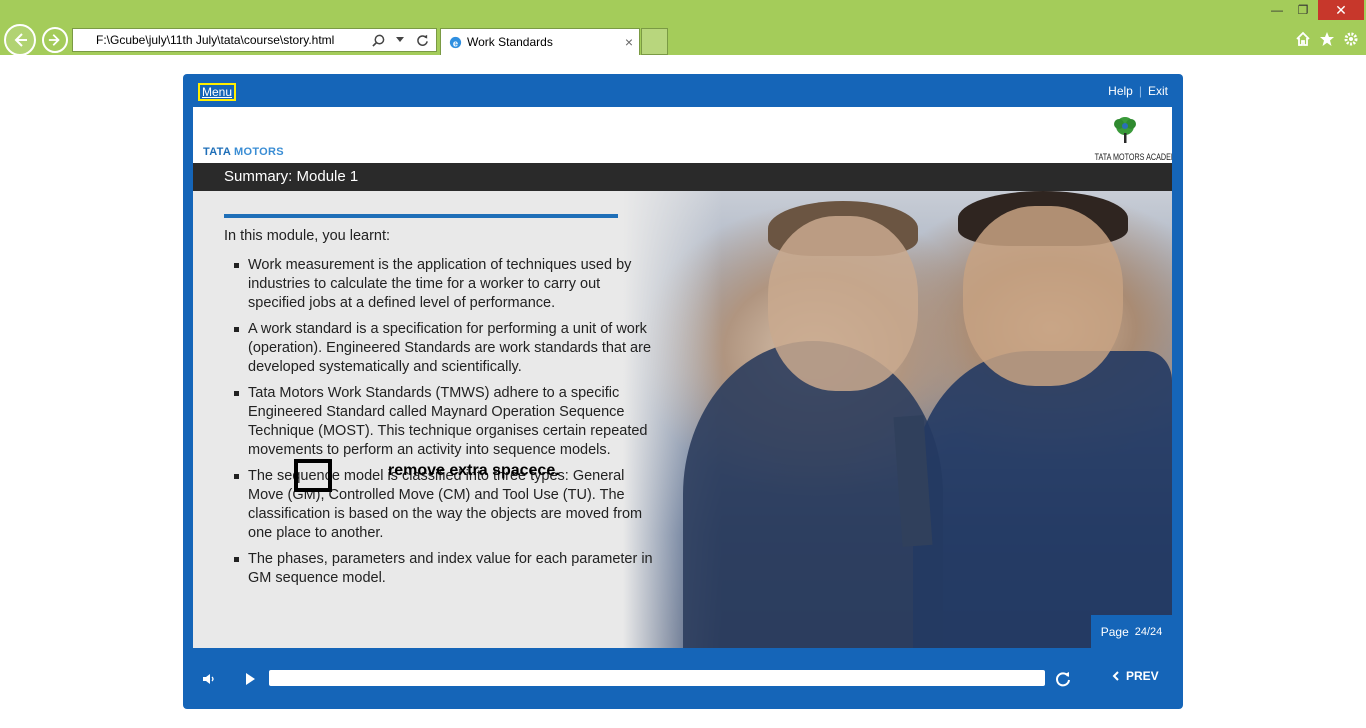 This screenshot has width=1366, height=728. What do you see at coordinates (1063, 679) in the screenshot?
I see `replay-icon` at bounding box center [1063, 679].